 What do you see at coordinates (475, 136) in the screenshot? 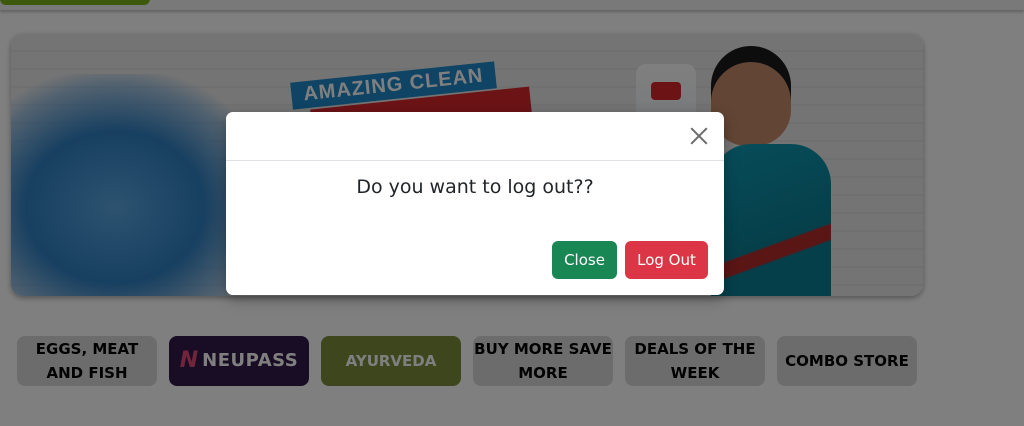
I see `dialog-header` at bounding box center [475, 136].